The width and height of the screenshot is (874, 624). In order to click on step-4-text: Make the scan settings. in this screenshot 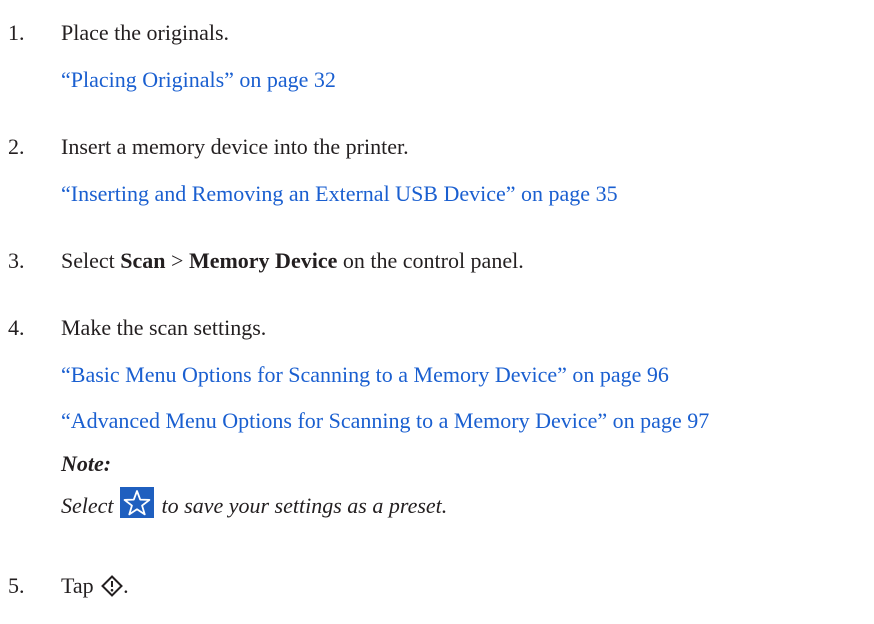, I will do `click(164, 327)`.